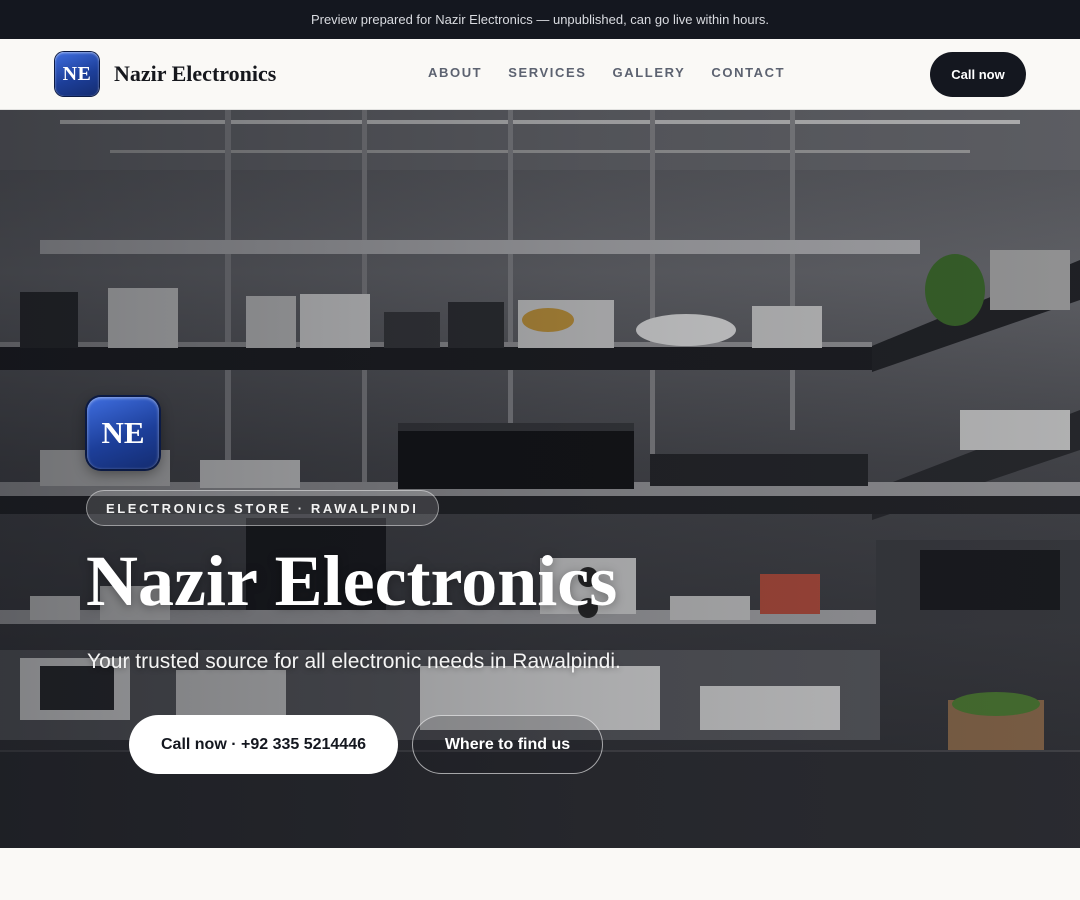 This screenshot has height=900, width=1080. I want to click on nav-link-gallery: GALLERY, so click(649, 72).